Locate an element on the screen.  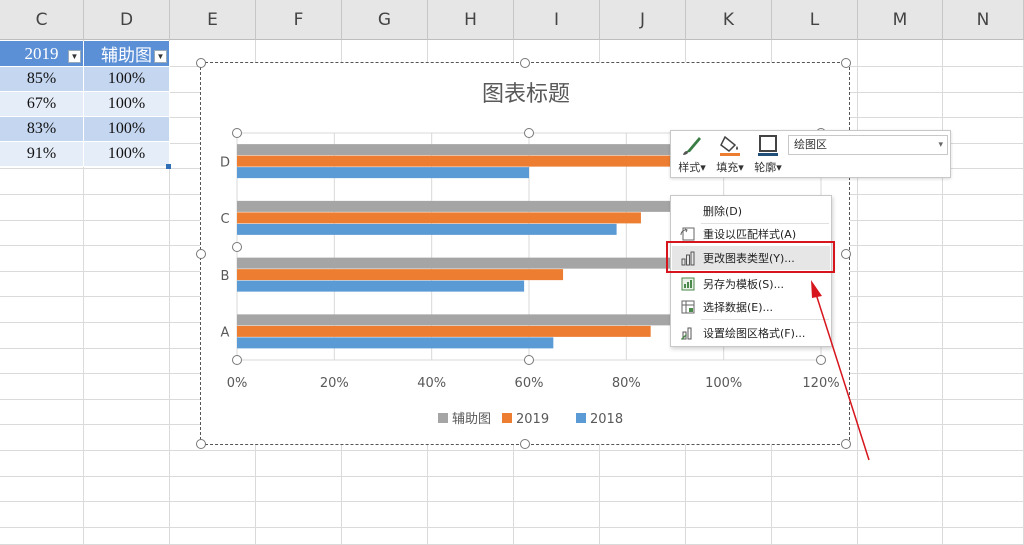
menu-item-delete: 删除(D) is located at coordinates (751, 211).